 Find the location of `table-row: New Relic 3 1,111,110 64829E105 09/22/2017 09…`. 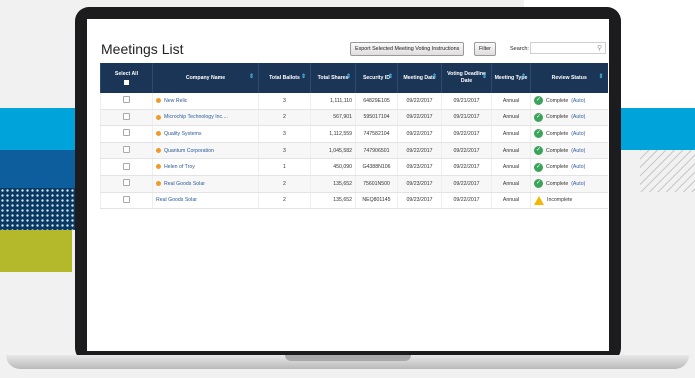

table-row: New Relic 3 1,111,110 64829E105 09/22/2017 09… is located at coordinates (354, 101).